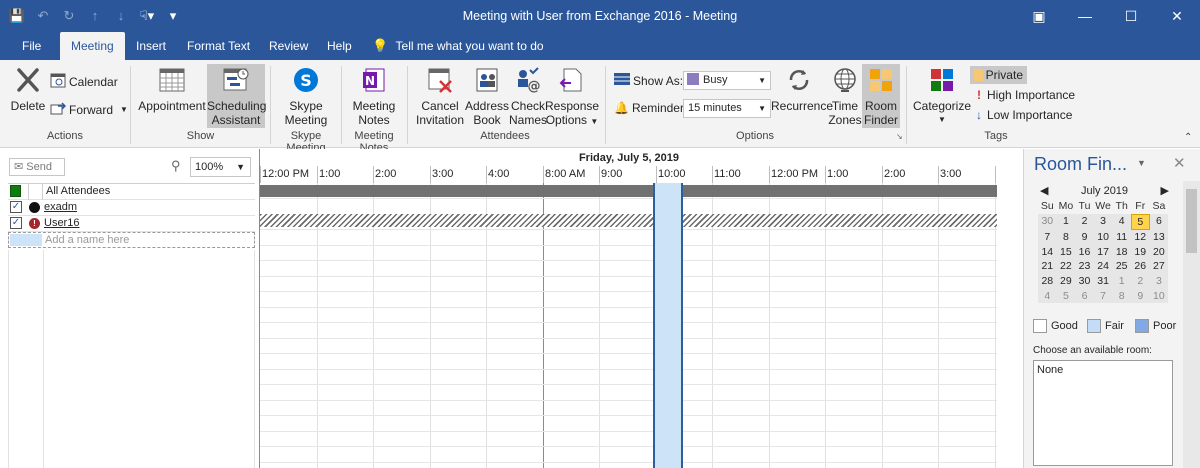 This screenshot has width=1200, height=468. What do you see at coordinates (374, 96) in the screenshot?
I see `meeting-notes-button: N Meeting Notes` at bounding box center [374, 96].